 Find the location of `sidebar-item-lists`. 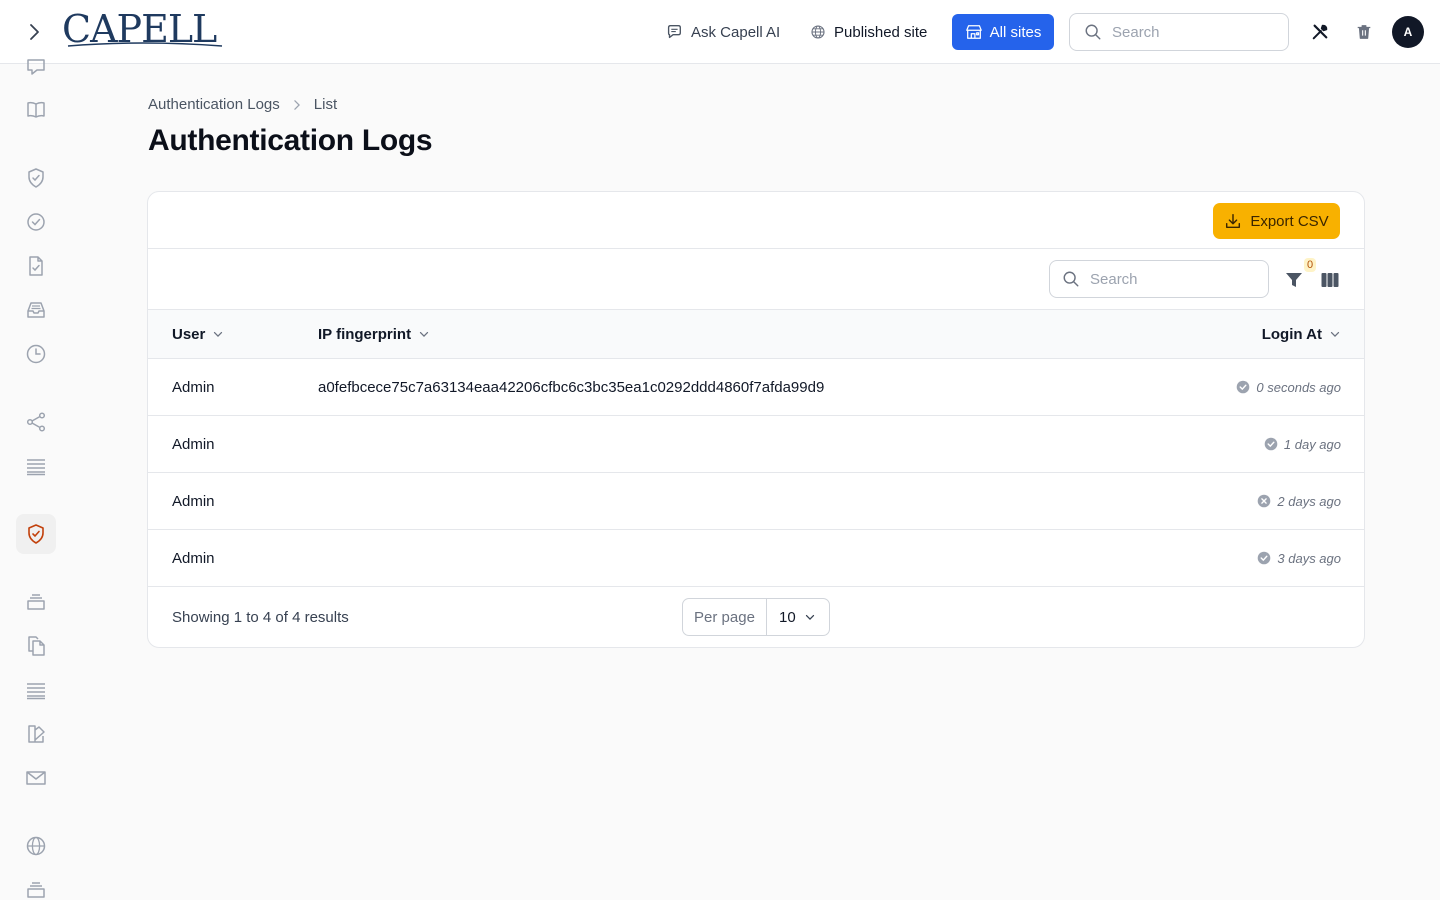

sidebar-item-lists is located at coordinates (36, 466).